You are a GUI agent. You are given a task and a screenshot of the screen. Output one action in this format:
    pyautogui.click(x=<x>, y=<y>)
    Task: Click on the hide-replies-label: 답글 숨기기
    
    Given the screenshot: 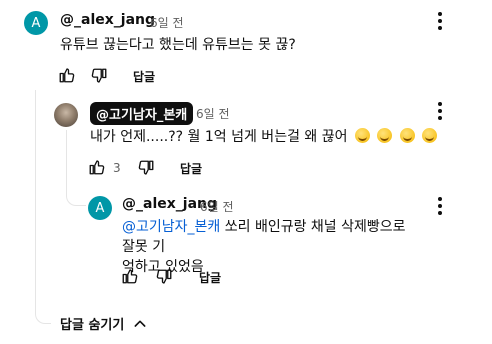 What is the action you would take?
    pyautogui.click(x=92, y=325)
    